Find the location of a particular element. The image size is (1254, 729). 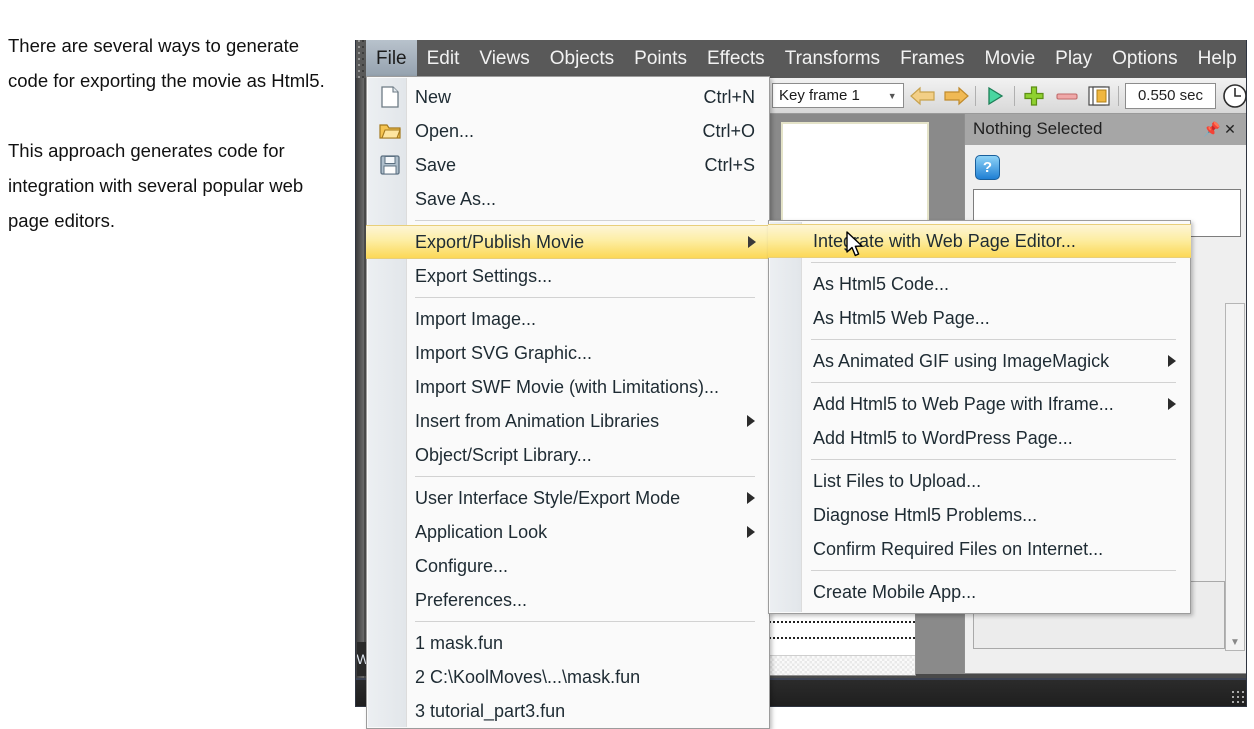

menu-item-1-mask-fun: 1 mask.fun is located at coordinates (568, 643).